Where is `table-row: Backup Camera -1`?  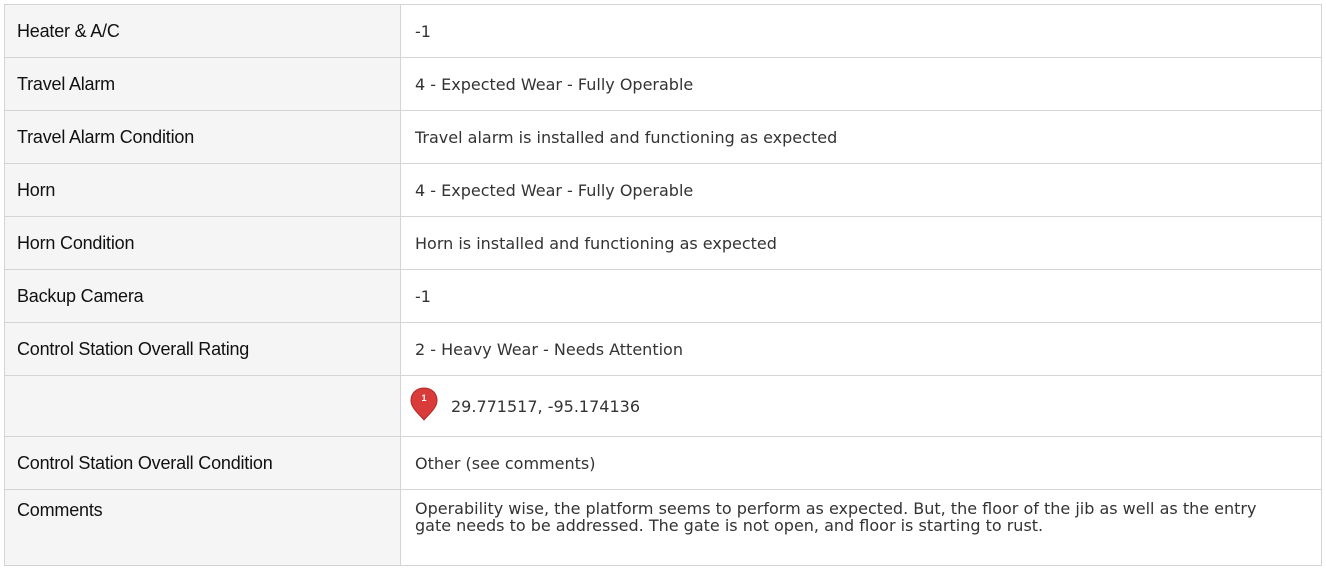 table-row: Backup Camera -1 is located at coordinates (663, 296).